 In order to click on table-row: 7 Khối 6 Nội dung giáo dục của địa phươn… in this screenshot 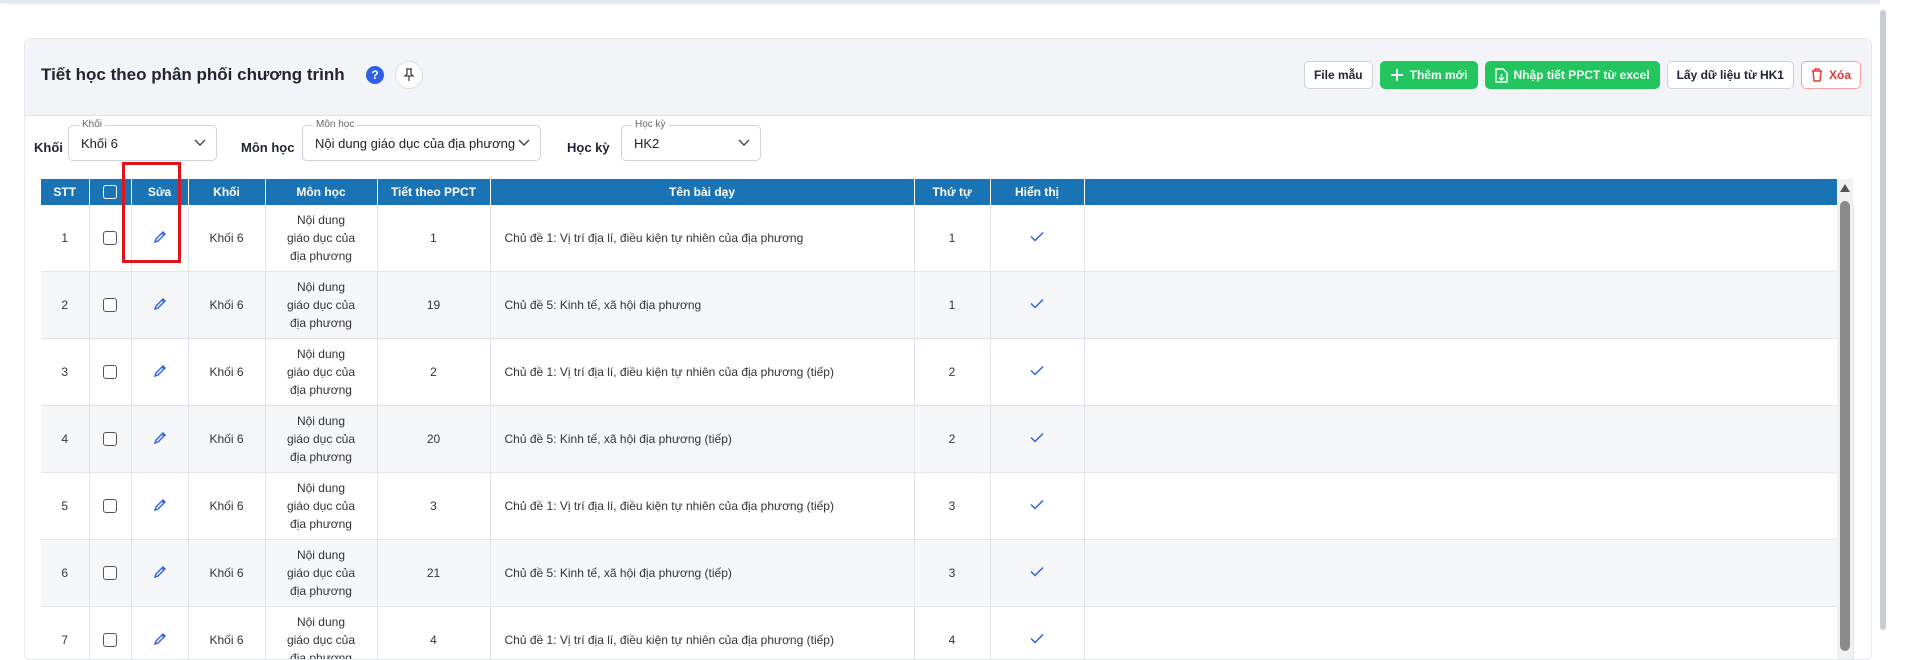, I will do `click(947, 632)`.